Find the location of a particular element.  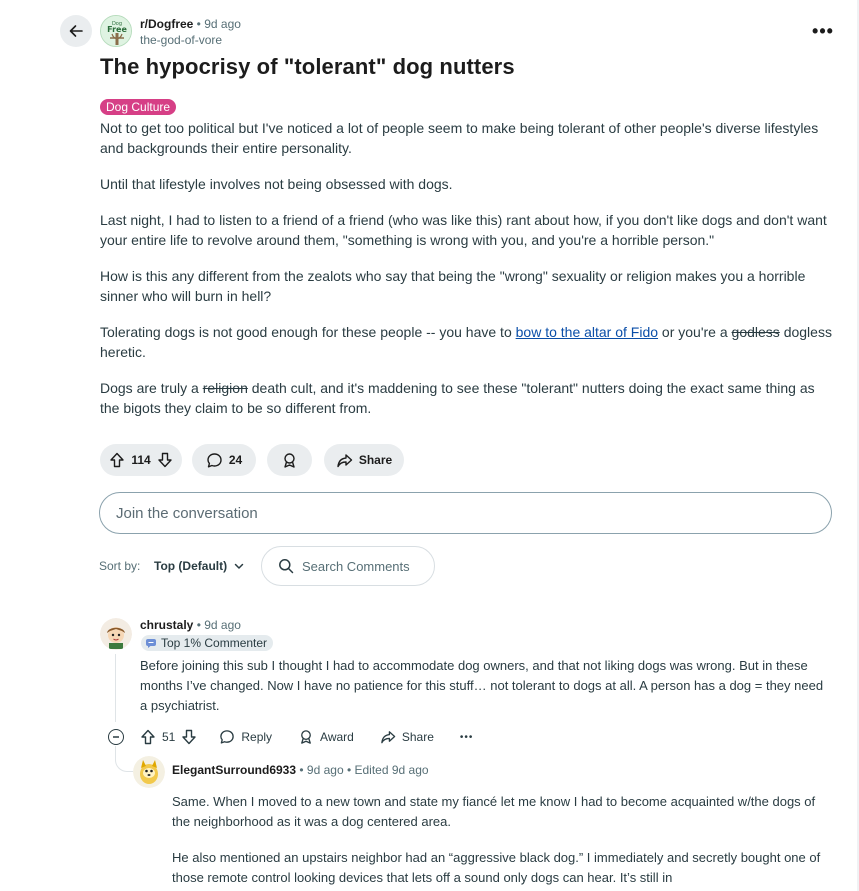

comment-share-label: Share is located at coordinates (417, 737).